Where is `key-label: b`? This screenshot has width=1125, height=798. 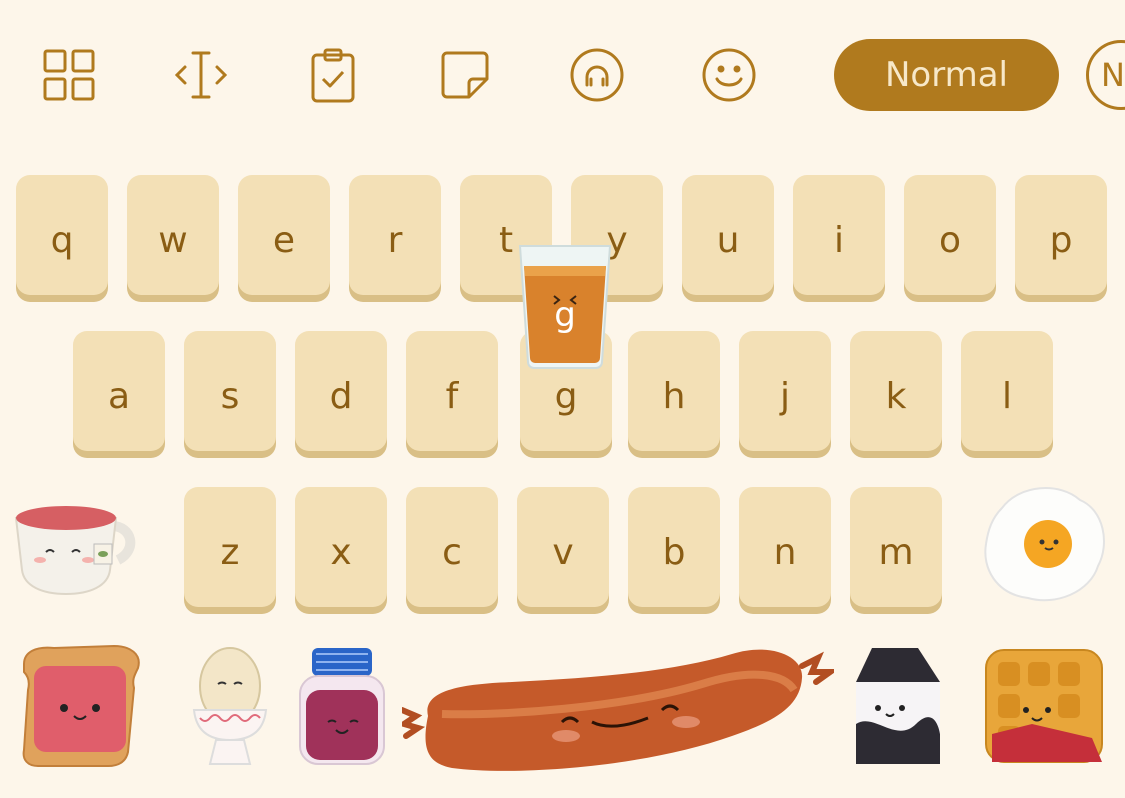 key-label: b is located at coordinates (674, 552).